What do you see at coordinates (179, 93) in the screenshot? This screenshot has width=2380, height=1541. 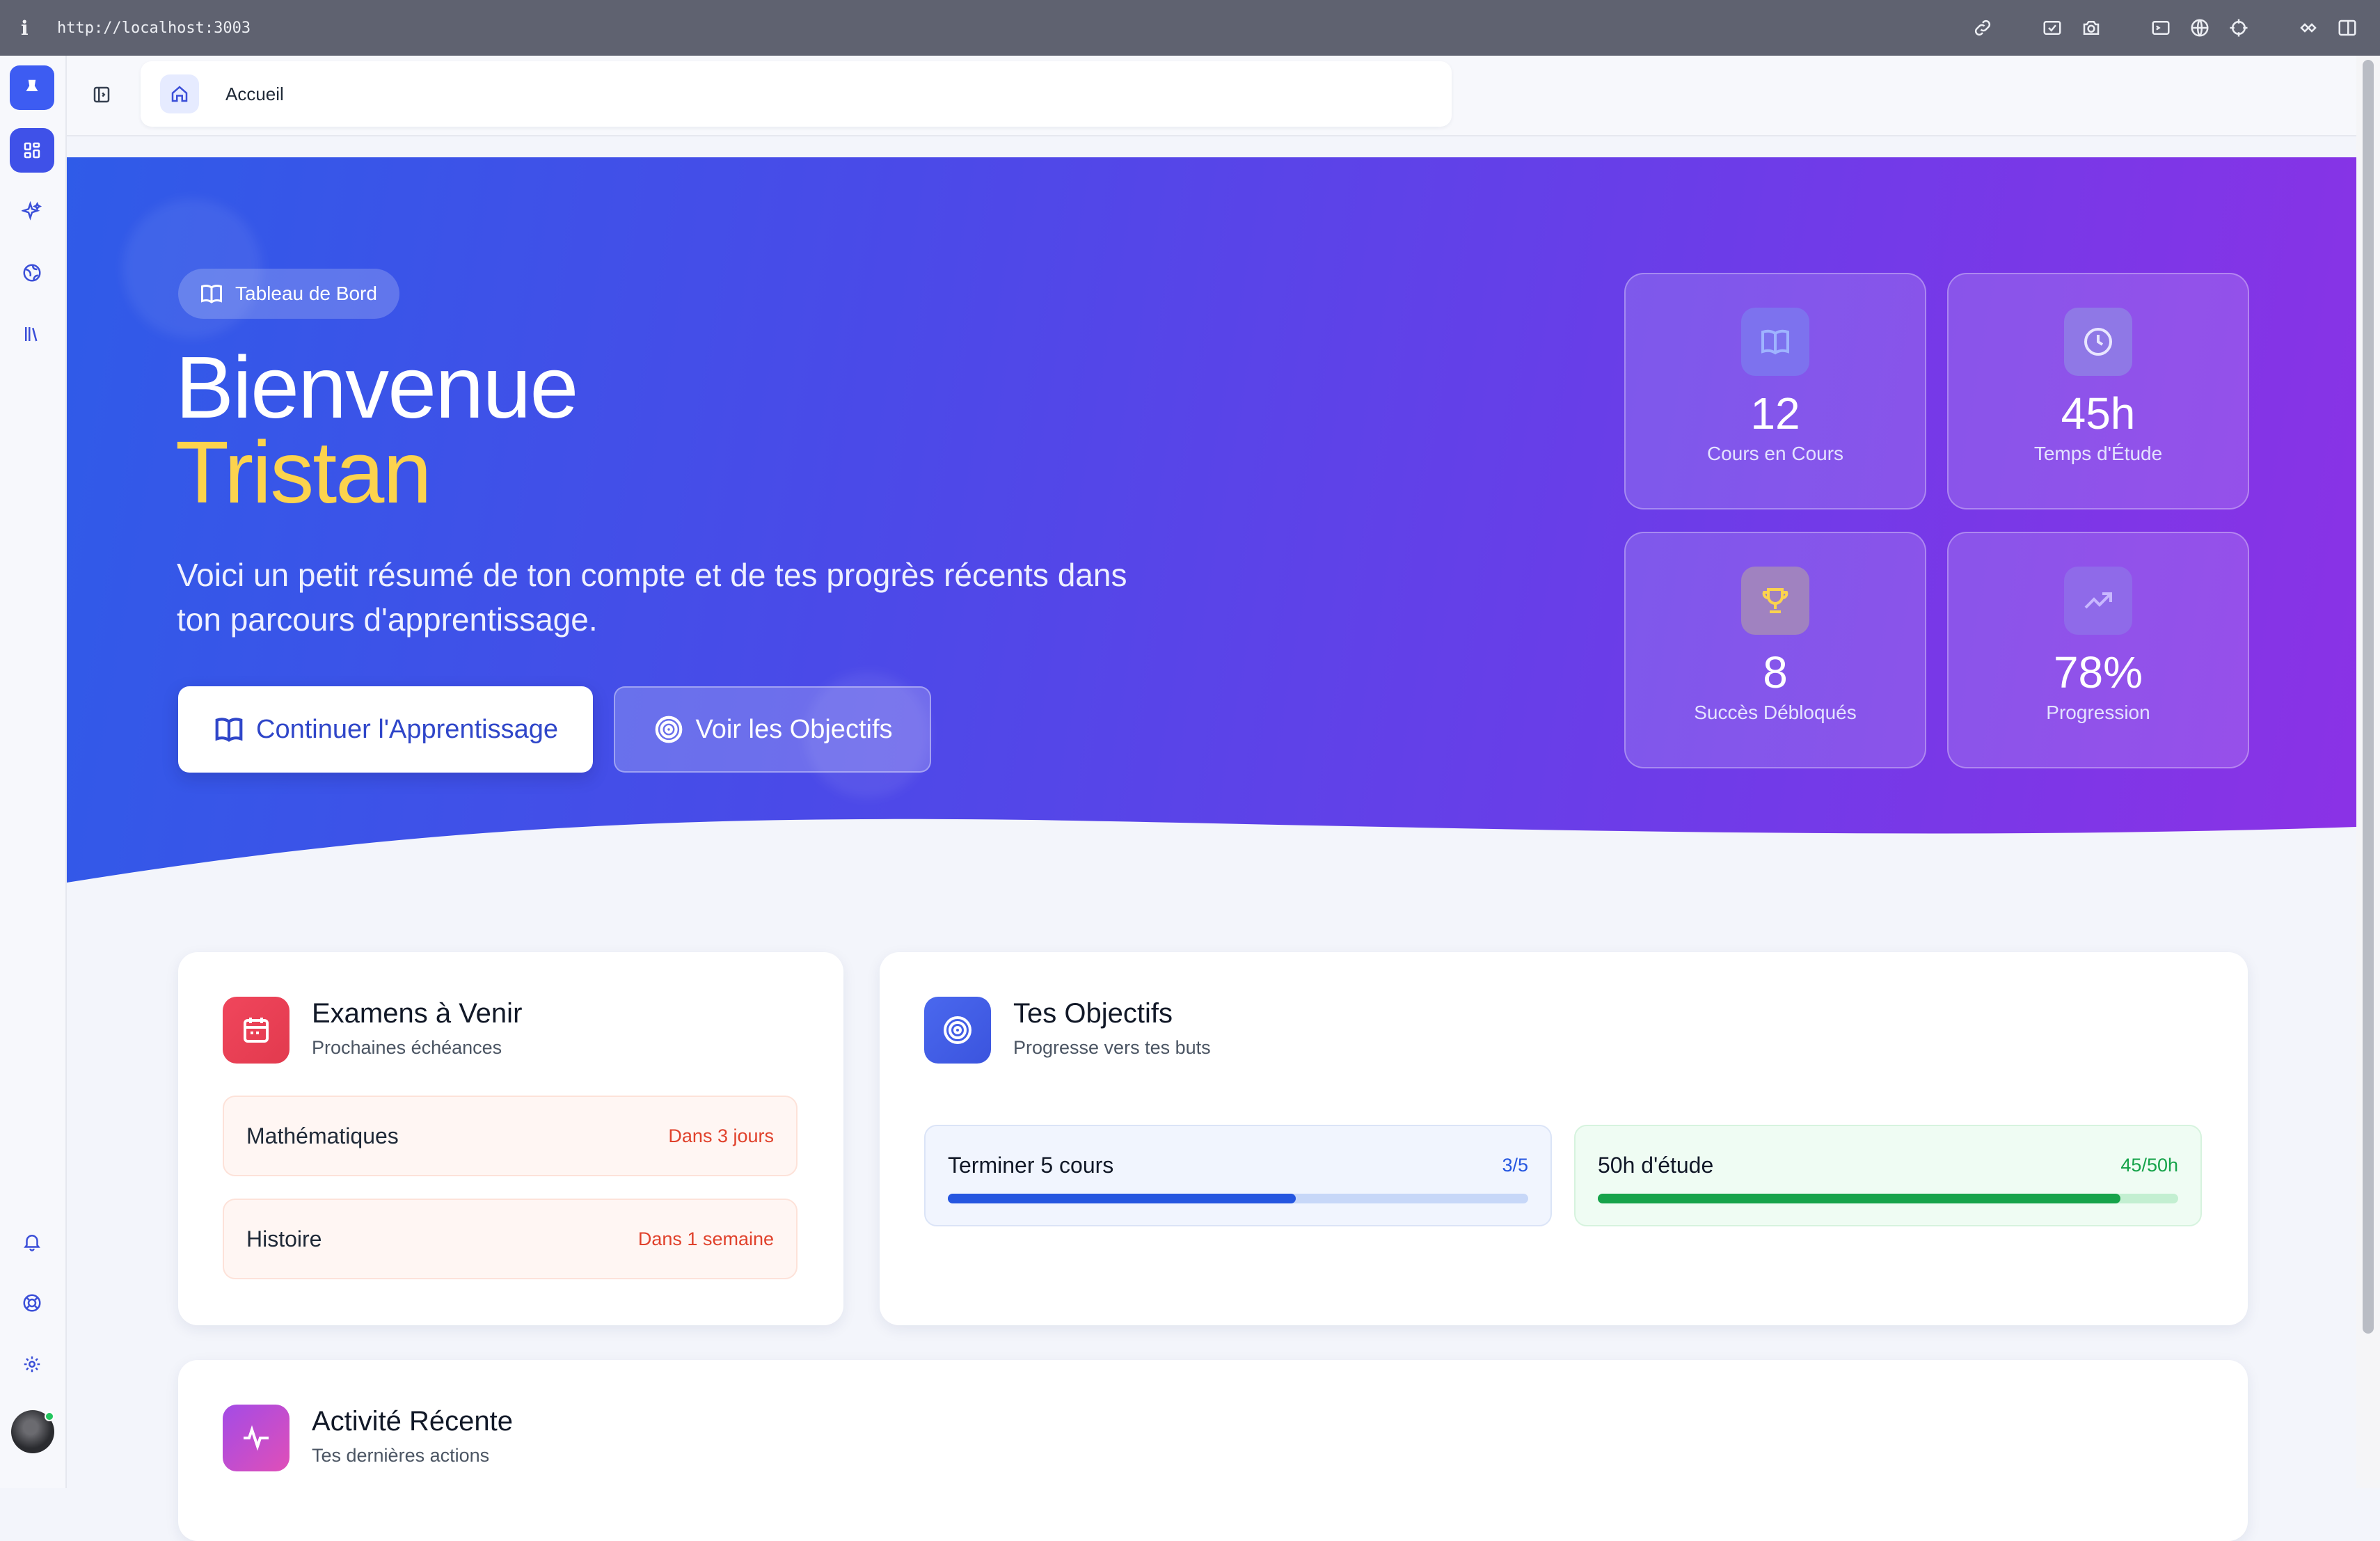 I see `home-icon` at bounding box center [179, 93].